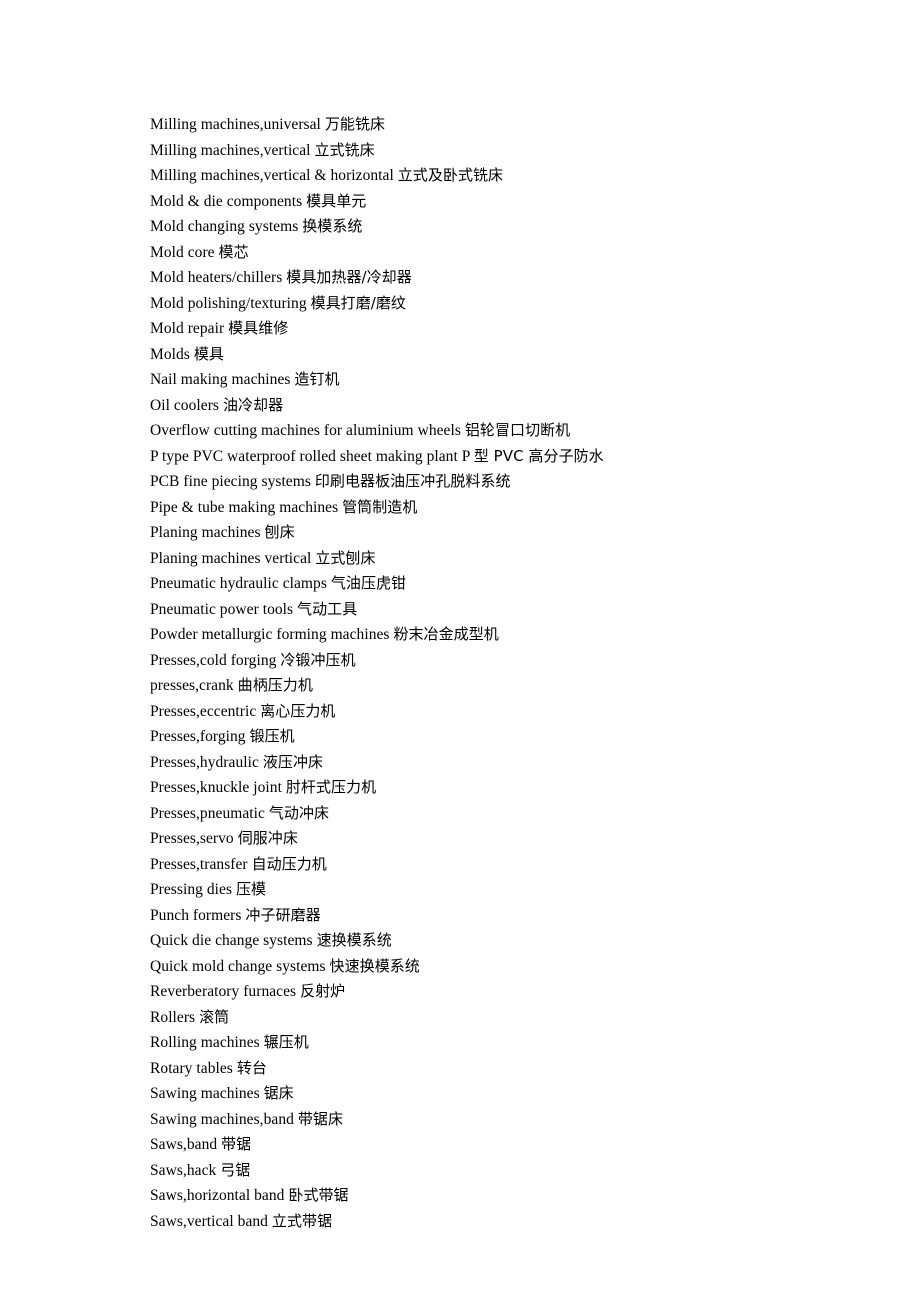 This screenshot has height=1301, width=920. I want to click on glossary-entry: Presses,knuckle joint 肘杆式压力机, so click(510, 788).